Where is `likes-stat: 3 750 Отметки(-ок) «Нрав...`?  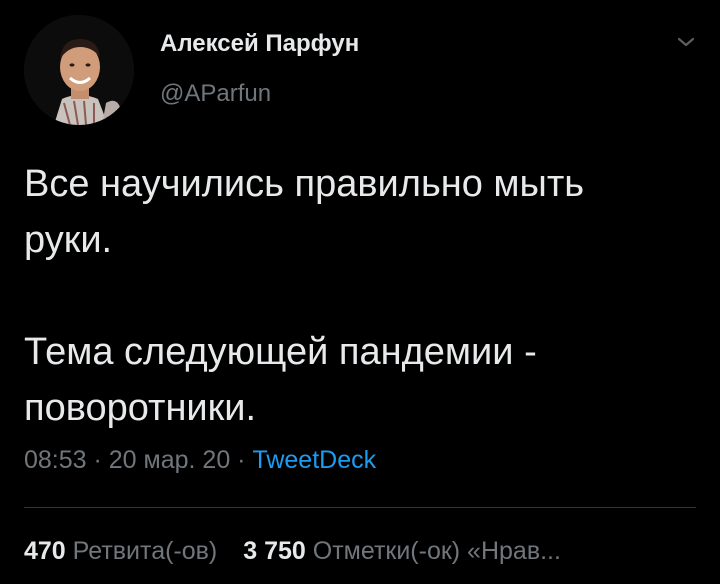
likes-stat: 3 750 Отметки(-ок) «Нрав... is located at coordinates (402, 551).